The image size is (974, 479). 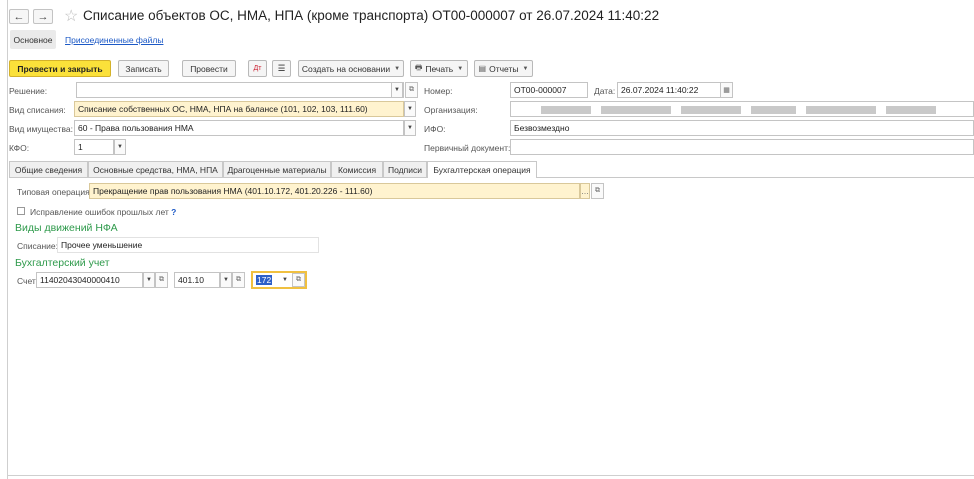 I want to click on window-border-left, so click(x=7, y=239).